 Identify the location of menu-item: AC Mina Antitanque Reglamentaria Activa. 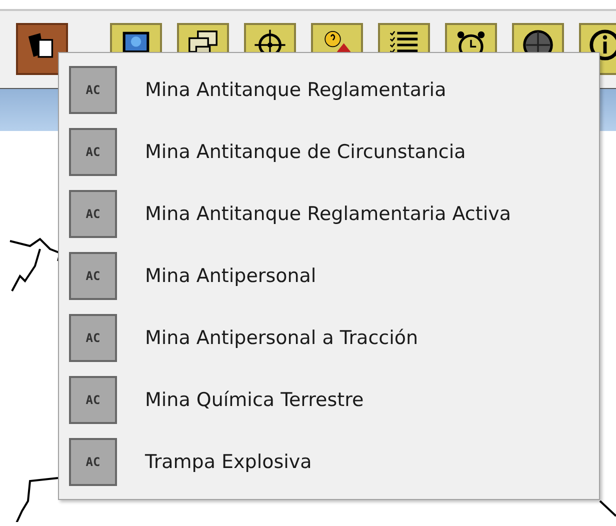
(329, 214).